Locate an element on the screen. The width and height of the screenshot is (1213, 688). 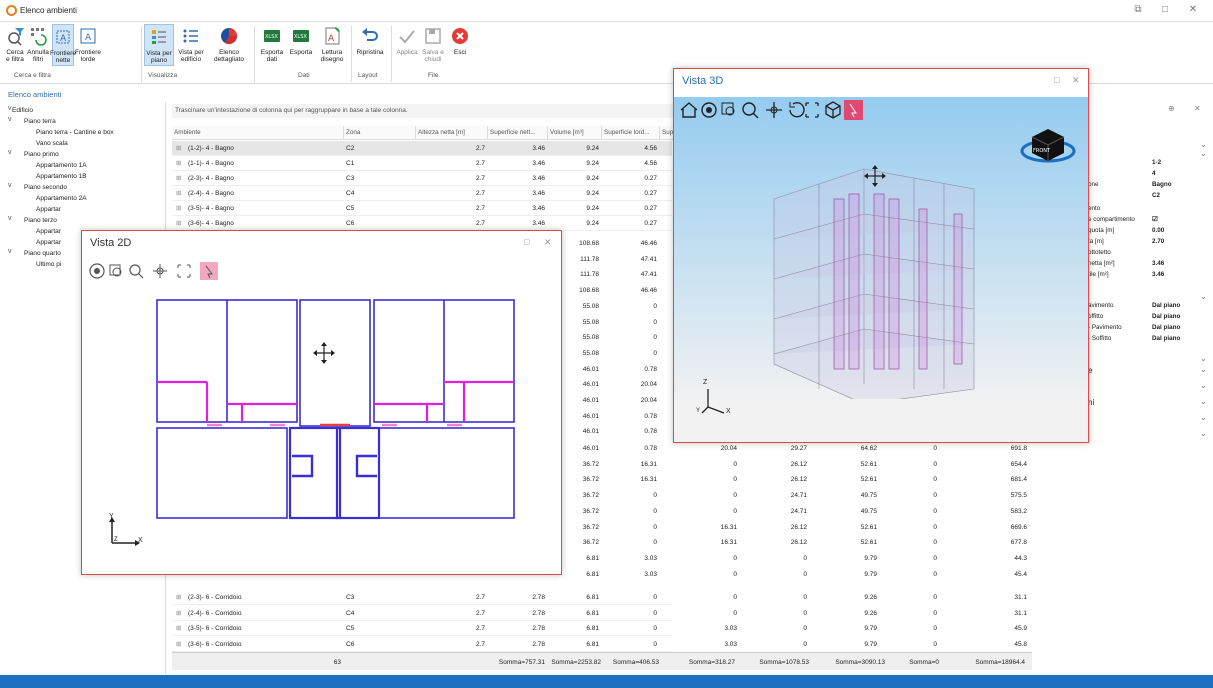
grid-cell: 108.68 is located at coordinates (589, 243).